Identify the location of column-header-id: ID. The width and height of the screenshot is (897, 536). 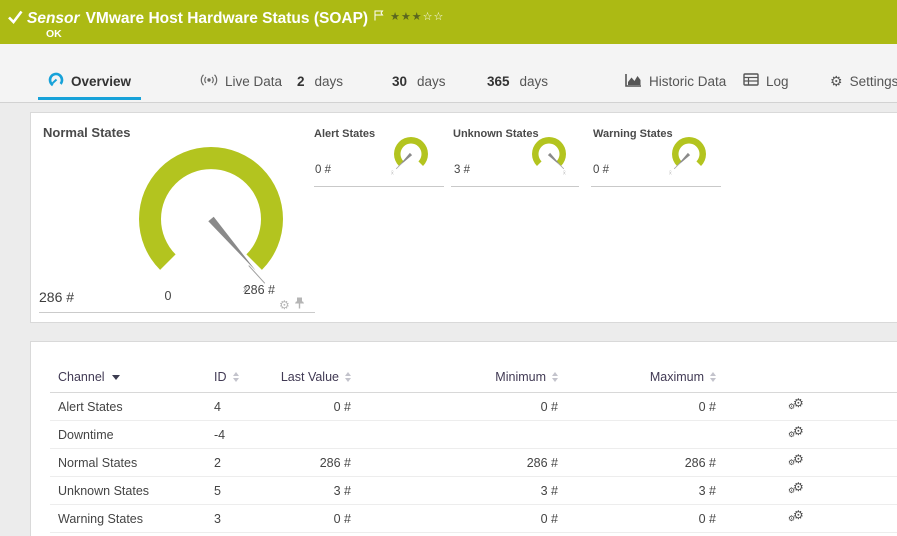
(239, 377).